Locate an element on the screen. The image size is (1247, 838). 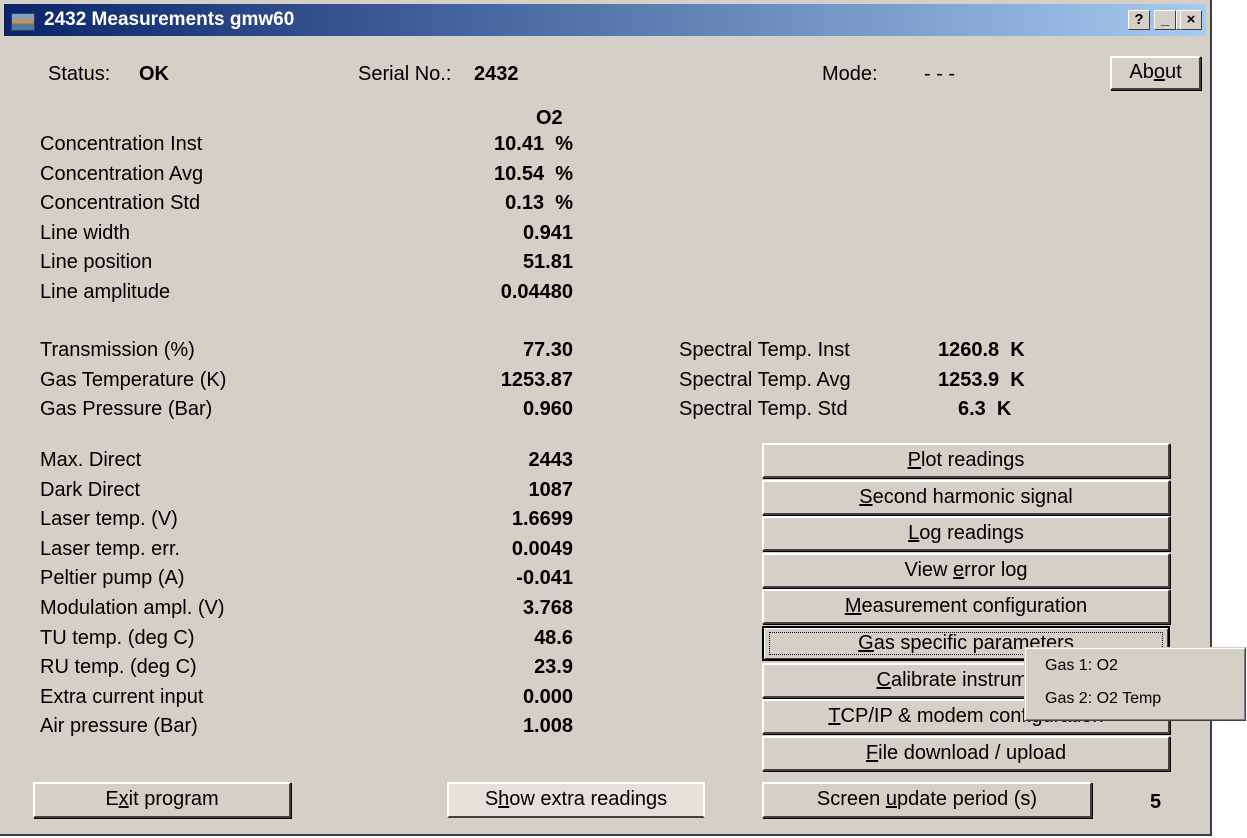
reading-value: 23.9 is located at coordinates (553, 667).